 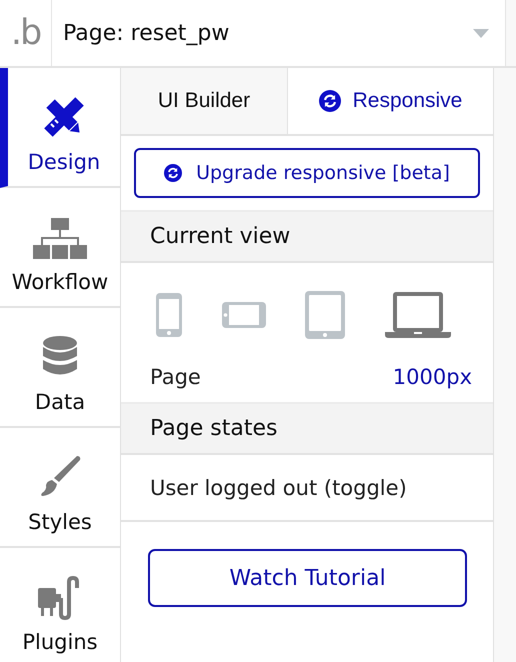 I want to click on page-state-item: User logged out (toggle), so click(x=307, y=488).